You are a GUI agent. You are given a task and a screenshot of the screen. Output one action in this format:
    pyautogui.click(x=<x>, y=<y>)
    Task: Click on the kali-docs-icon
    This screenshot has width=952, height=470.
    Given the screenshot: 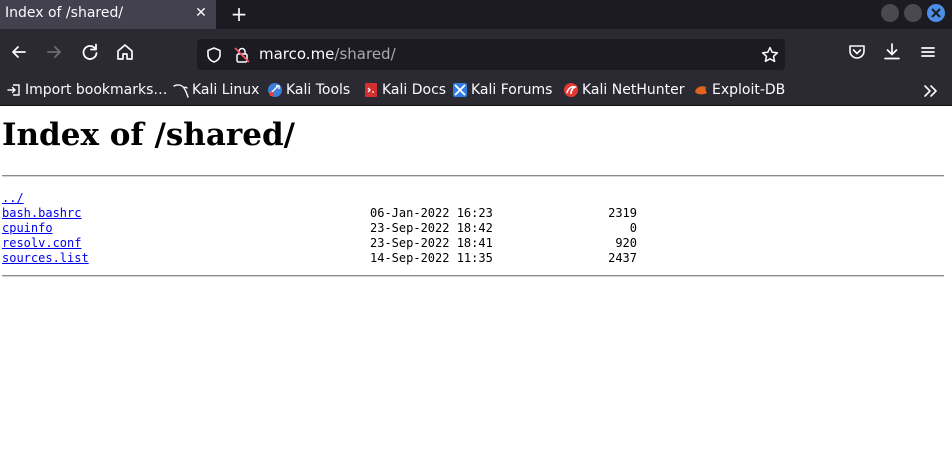 What is the action you would take?
    pyautogui.click(x=371, y=90)
    